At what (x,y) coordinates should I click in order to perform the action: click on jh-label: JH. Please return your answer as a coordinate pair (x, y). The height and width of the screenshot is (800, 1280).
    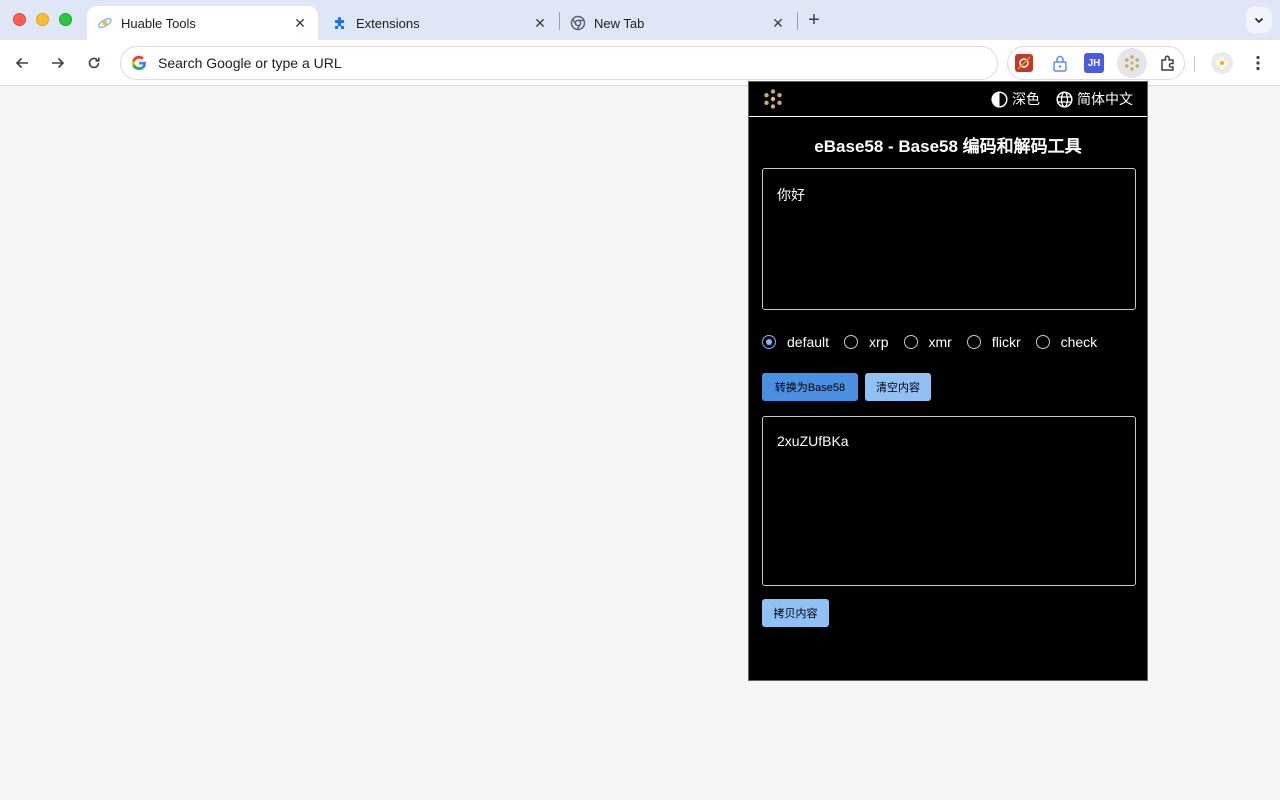
    Looking at the image, I should click on (1094, 63).